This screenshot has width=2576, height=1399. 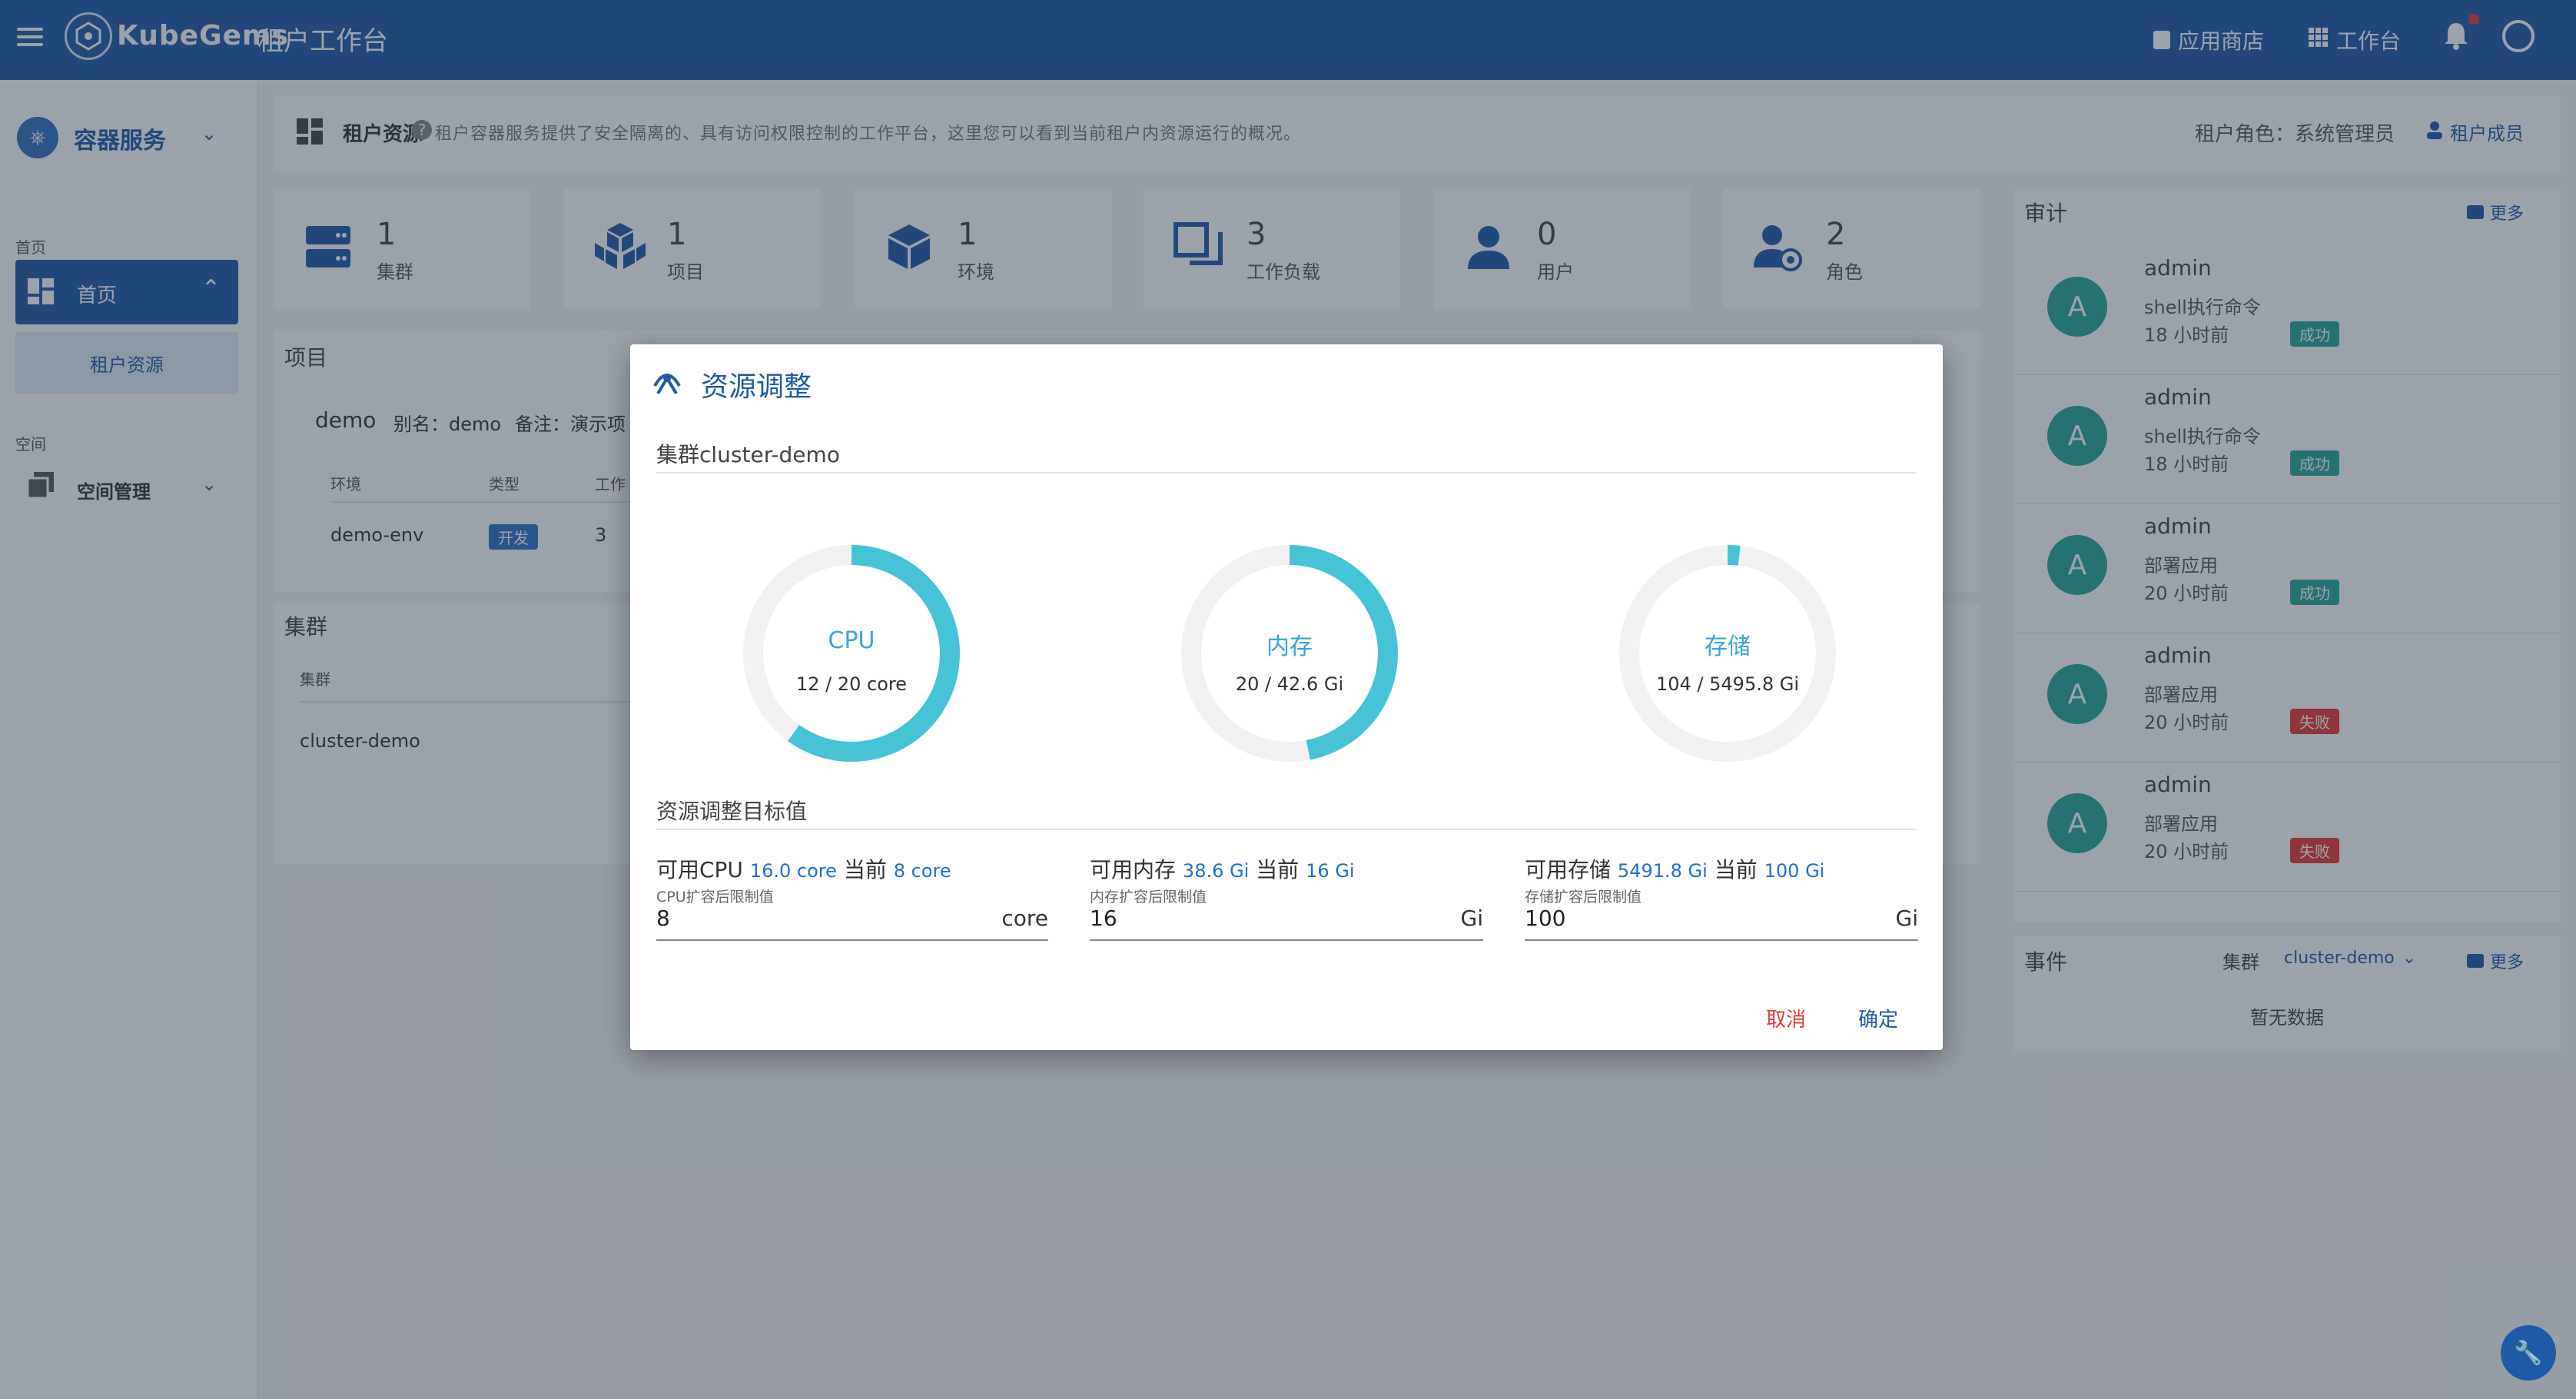 What do you see at coordinates (756, 387) in the screenshot?
I see `dialog-title: 资源调整` at bounding box center [756, 387].